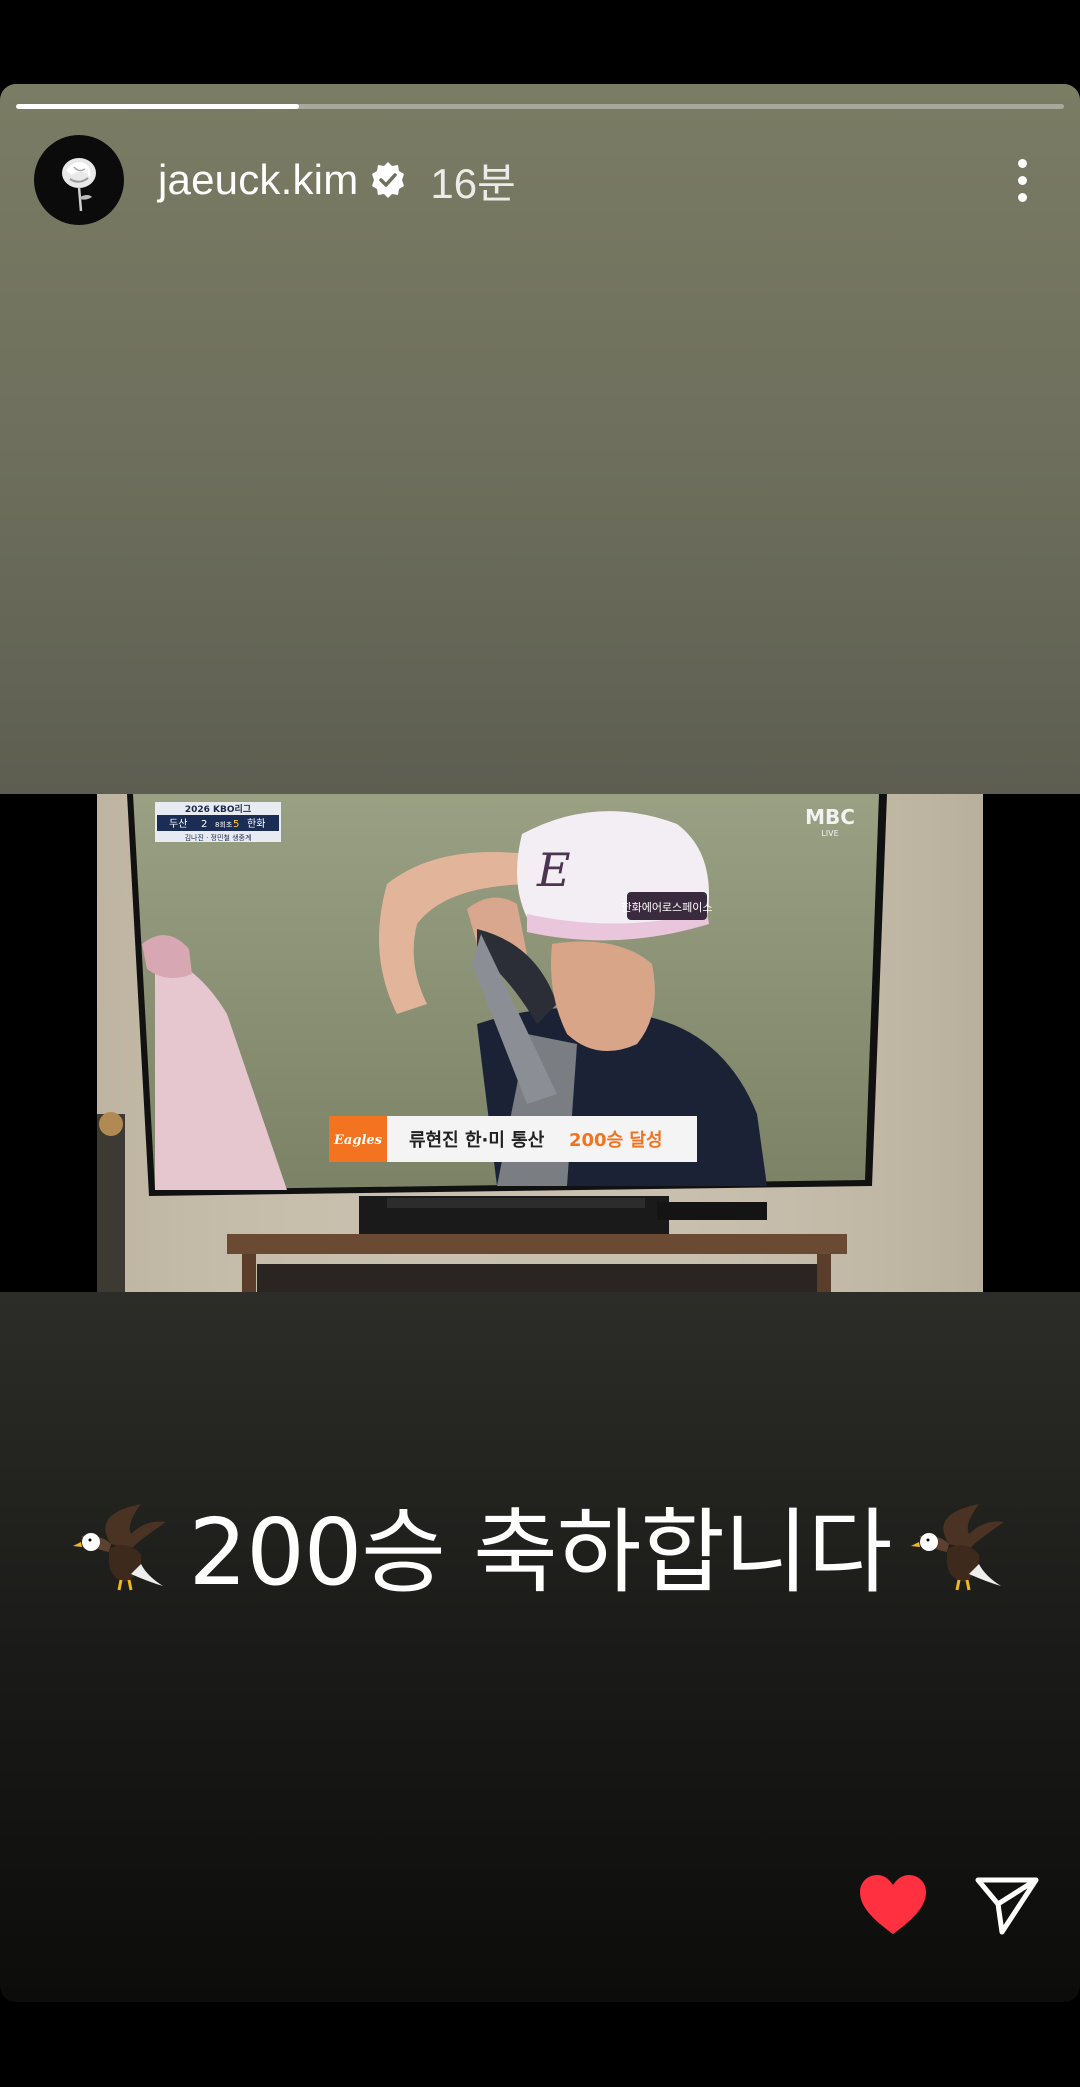 This screenshot has width=1080, height=2087. What do you see at coordinates (540, 106) in the screenshot?
I see `story-progress-bar` at bounding box center [540, 106].